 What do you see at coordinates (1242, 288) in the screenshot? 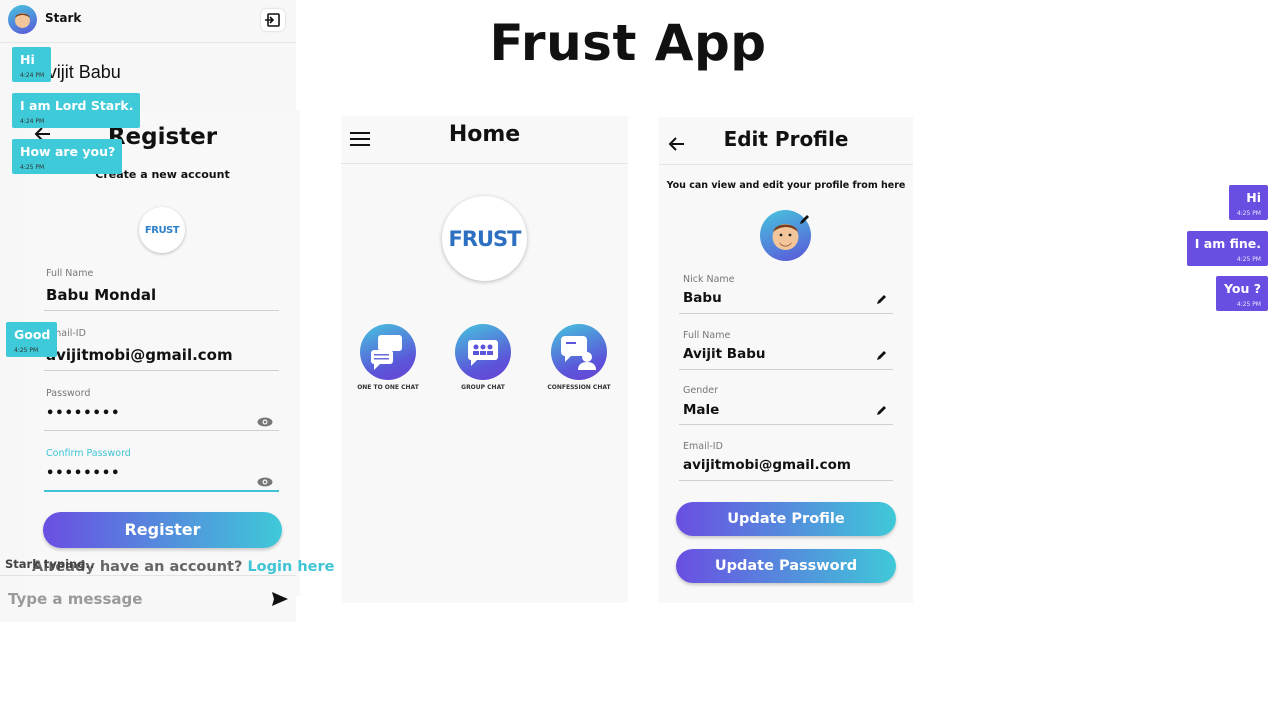
I see `message-text: You ?` at bounding box center [1242, 288].